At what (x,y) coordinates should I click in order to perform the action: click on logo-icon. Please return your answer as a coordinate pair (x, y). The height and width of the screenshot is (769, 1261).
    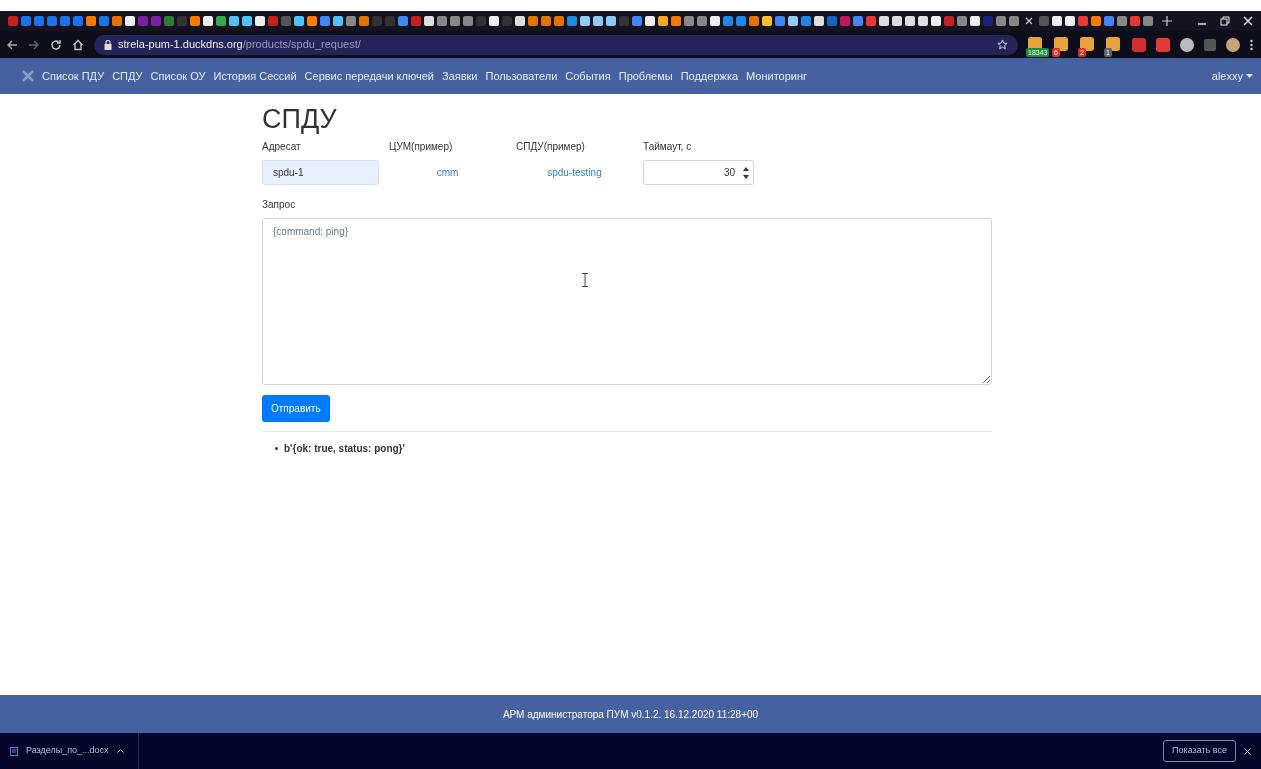
    Looking at the image, I should click on (28, 76).